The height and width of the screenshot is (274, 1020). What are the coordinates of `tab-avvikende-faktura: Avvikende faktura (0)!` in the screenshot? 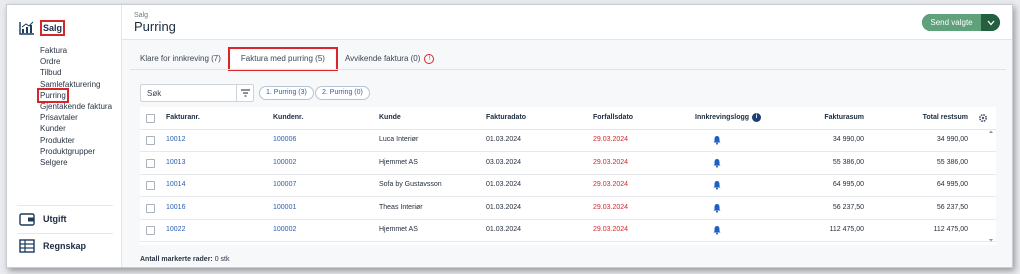 It's located at (389, 59).